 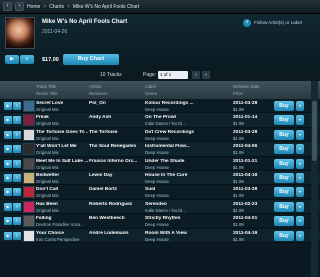 What do you see at coordinates (272, 23) in the screenshot?
I see `follow-button: + Follow Artist(s) or Label` at bounding box center [272, 23].